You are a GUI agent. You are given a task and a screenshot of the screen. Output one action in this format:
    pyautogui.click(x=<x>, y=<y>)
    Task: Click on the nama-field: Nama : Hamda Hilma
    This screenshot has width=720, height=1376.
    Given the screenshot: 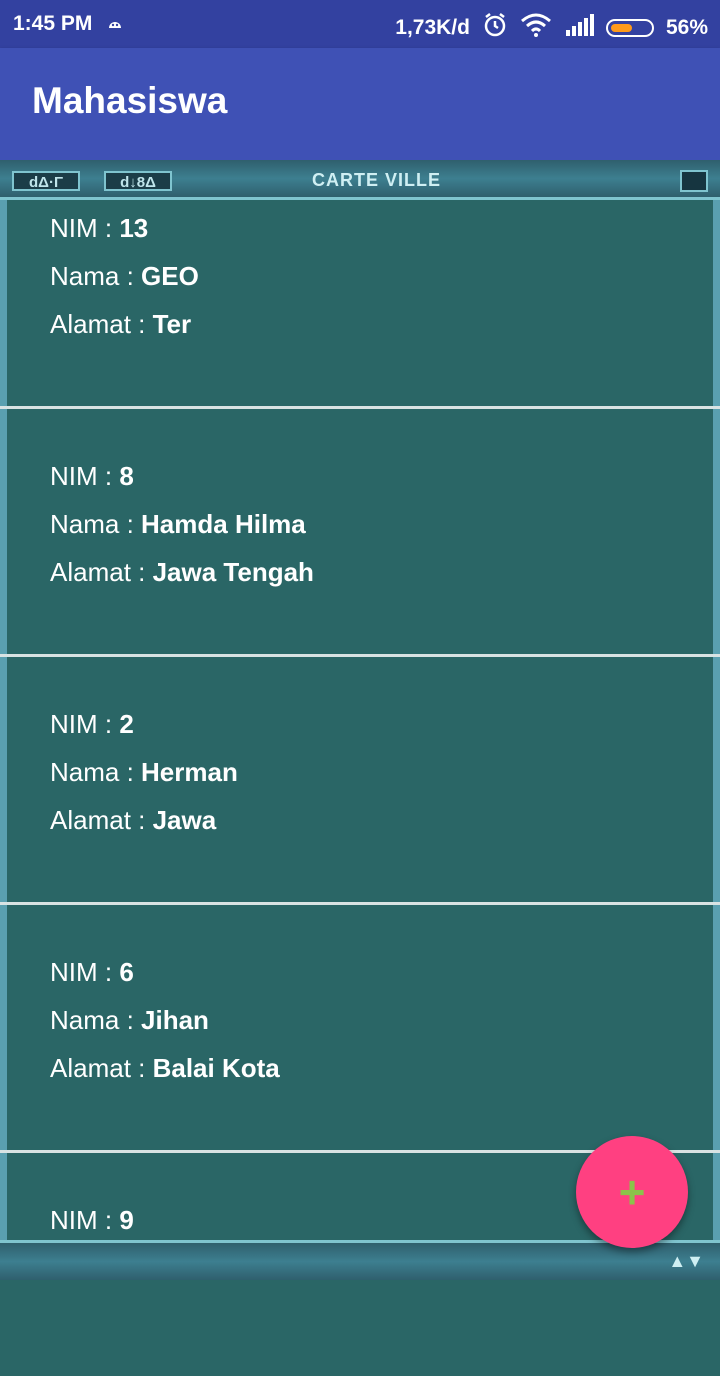 What is the action you would take?
    pyautogui.click(x=178, y=524)
    